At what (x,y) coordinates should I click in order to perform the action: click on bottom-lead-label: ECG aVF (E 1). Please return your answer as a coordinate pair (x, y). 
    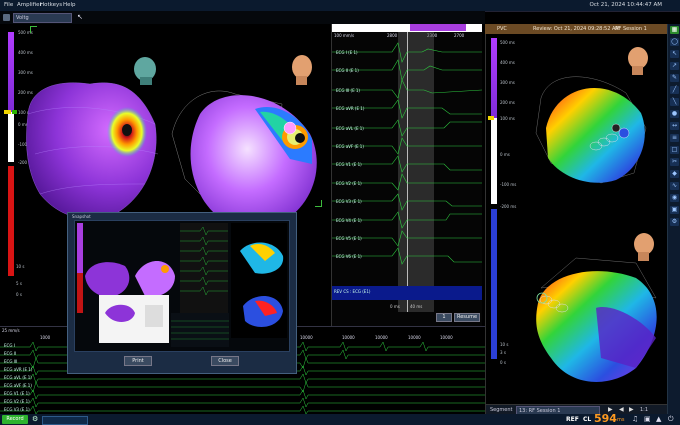
    Looking at the image, I should click on (18, 385).